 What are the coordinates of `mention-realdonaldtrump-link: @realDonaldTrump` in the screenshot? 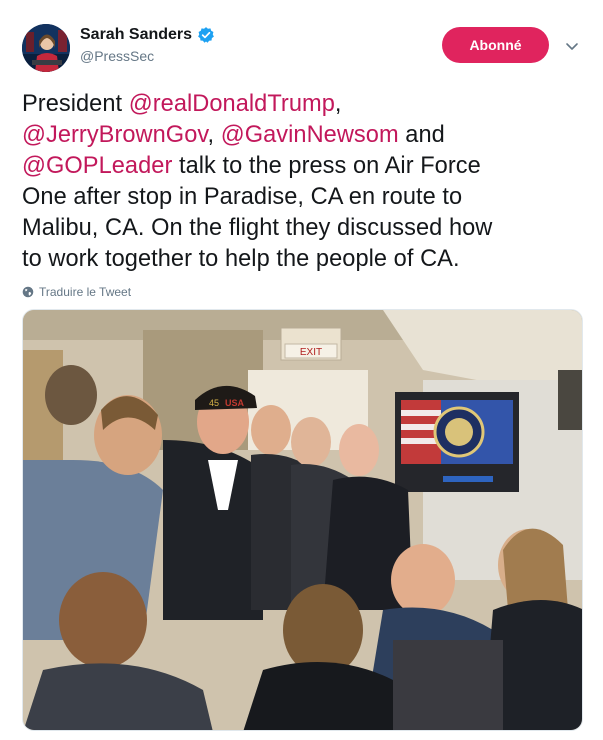 It's located at (232, 104).